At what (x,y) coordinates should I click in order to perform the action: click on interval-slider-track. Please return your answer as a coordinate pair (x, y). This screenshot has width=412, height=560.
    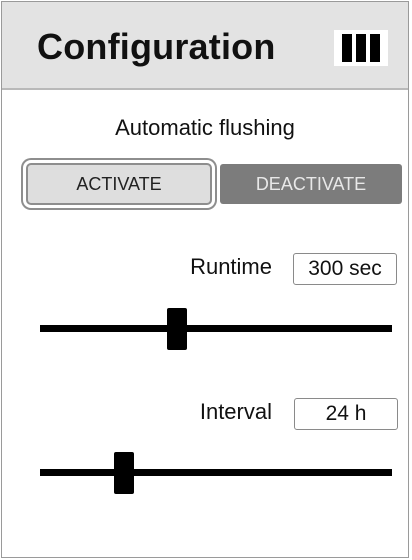
    Looking at the image, I should click on (216, 472).